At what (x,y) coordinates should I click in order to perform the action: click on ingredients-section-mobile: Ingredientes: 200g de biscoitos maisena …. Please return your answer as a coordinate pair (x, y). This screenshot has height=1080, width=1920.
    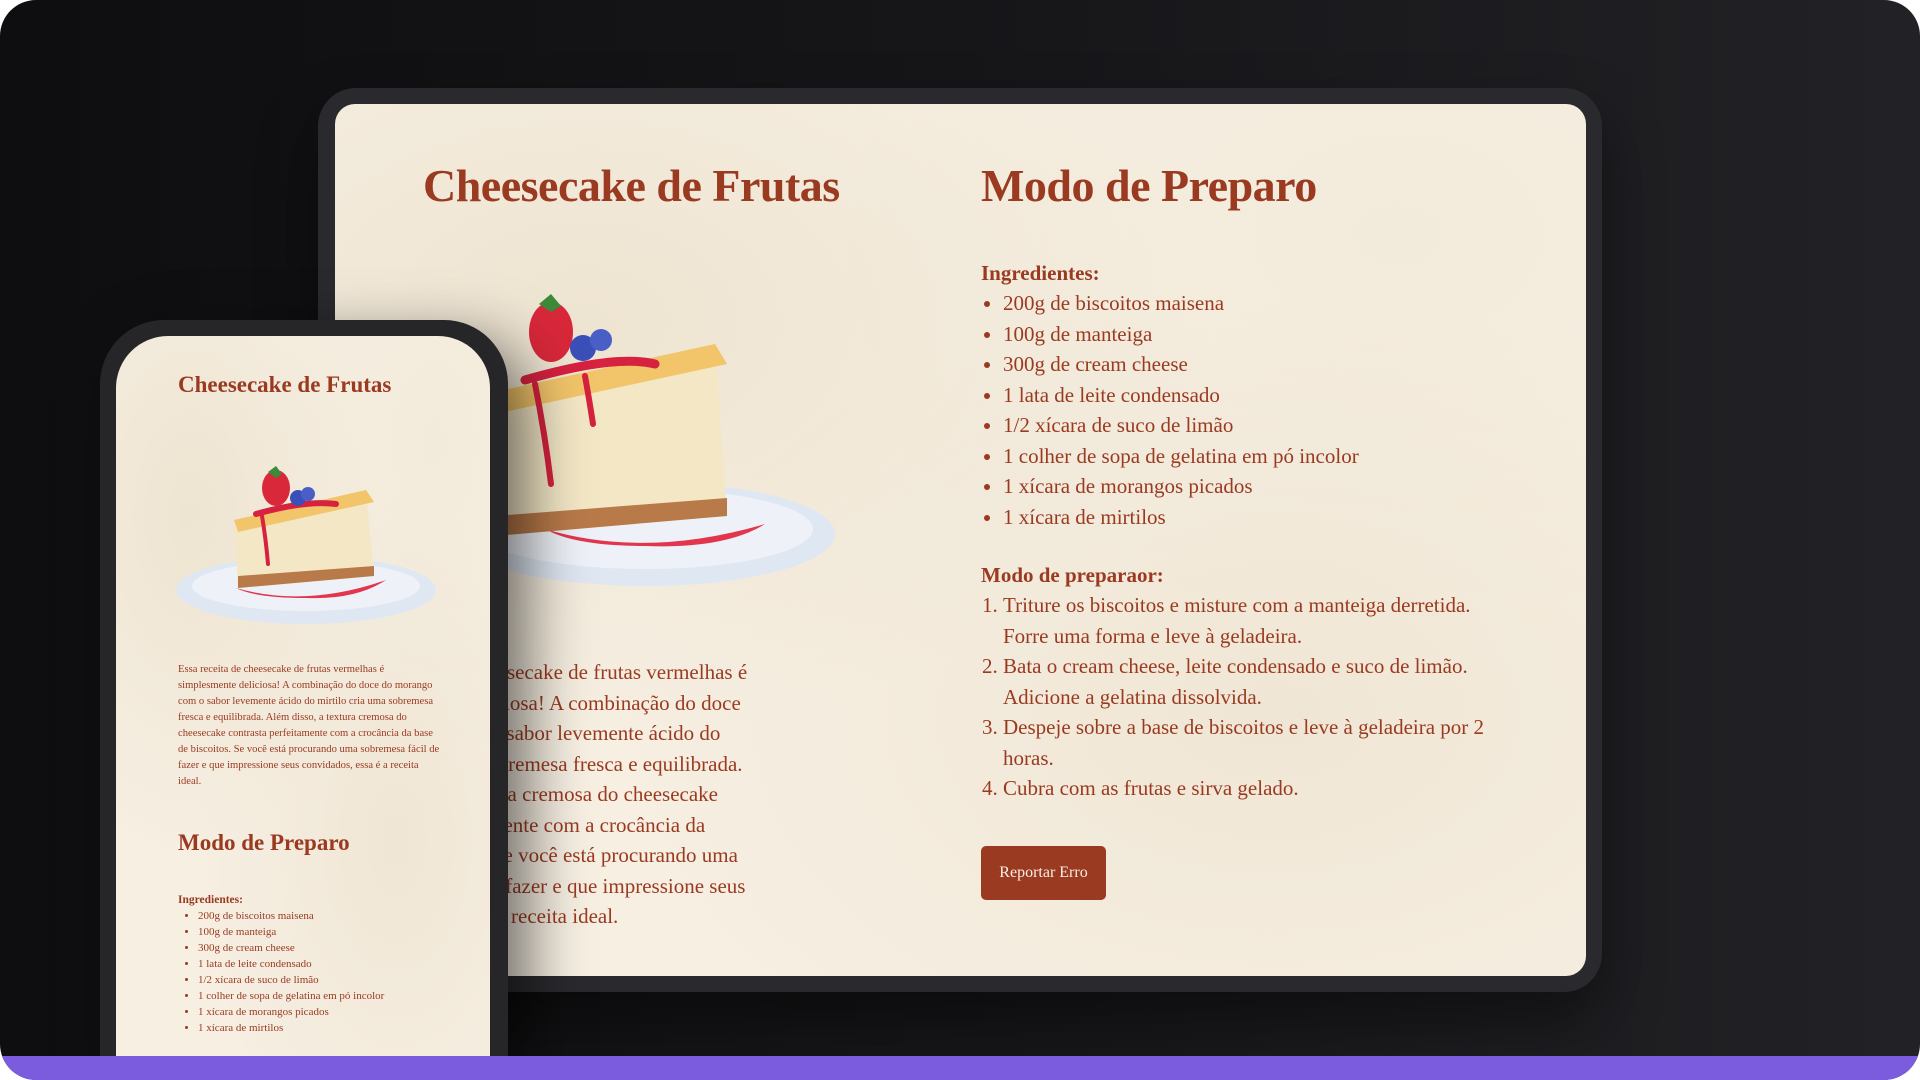
    Looking at the image, I should click on (318, 964).